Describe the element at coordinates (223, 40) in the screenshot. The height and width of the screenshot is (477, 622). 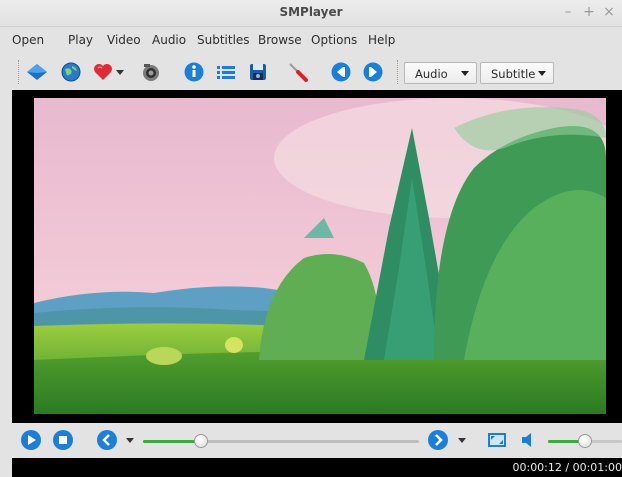
I see `menu-subtitles: Subtitles` at that location.